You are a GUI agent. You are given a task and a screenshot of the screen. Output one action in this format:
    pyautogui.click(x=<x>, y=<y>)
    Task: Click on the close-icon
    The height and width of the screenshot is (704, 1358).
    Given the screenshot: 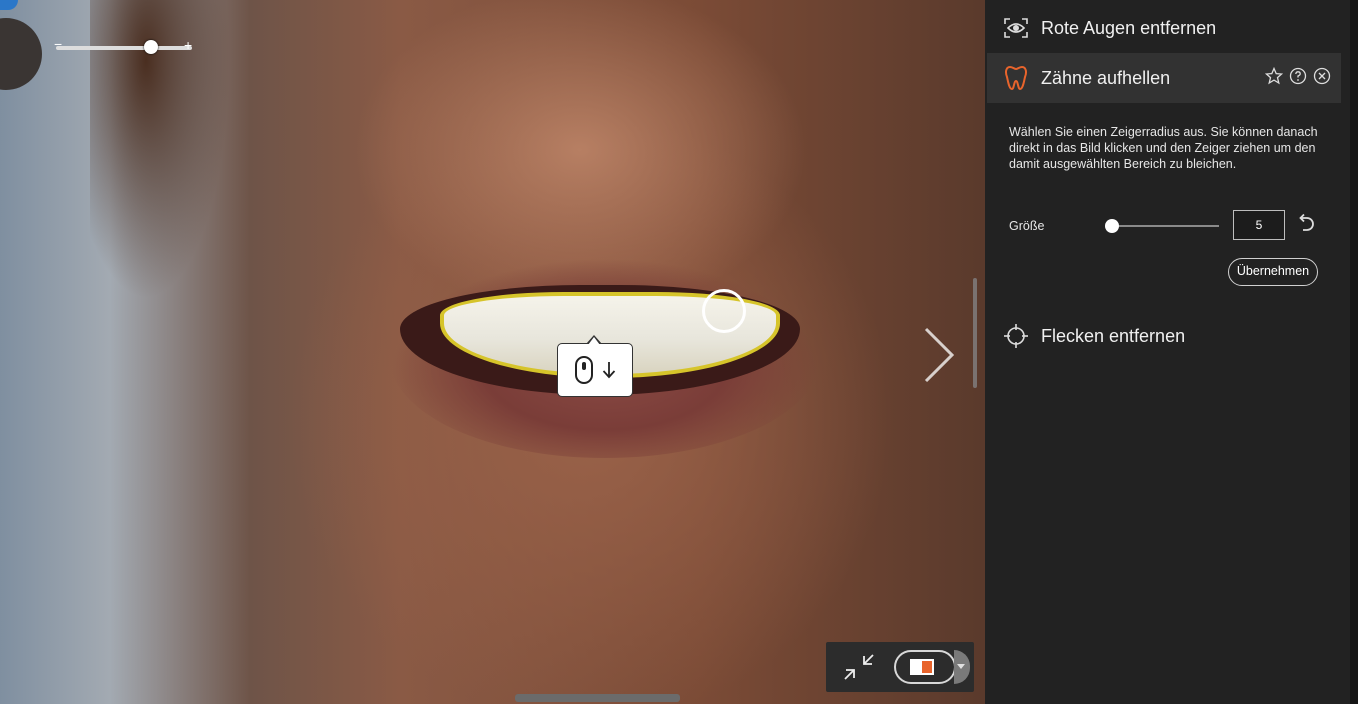 What is the action you would take?
    pyautogui.click(x=1322, y=76)
    